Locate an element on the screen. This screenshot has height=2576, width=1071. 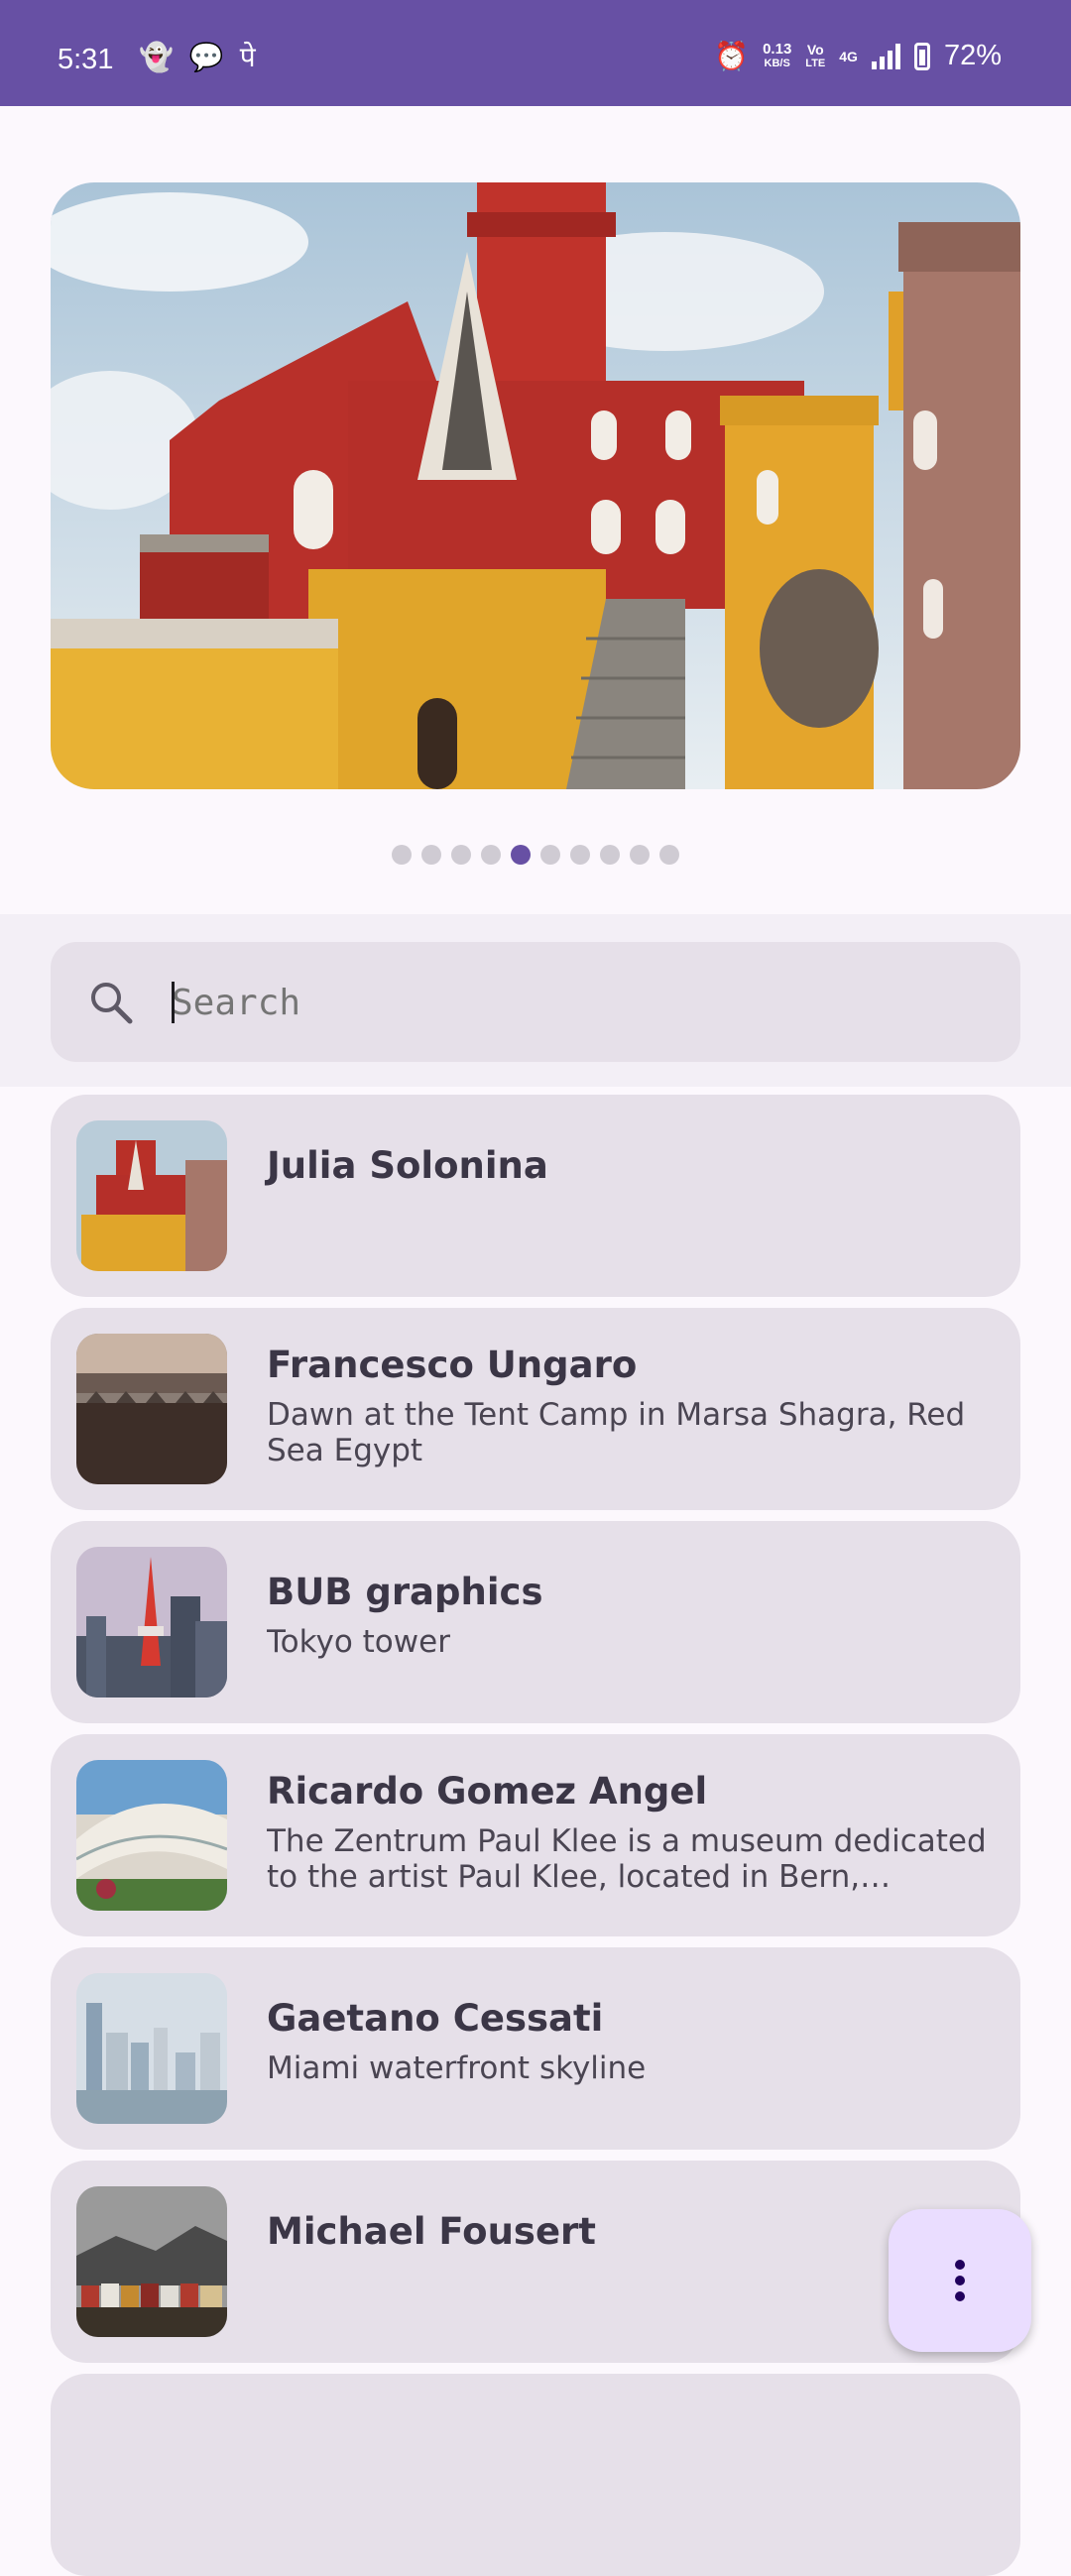
network-type: 4G is located at coordinates (848, 56).